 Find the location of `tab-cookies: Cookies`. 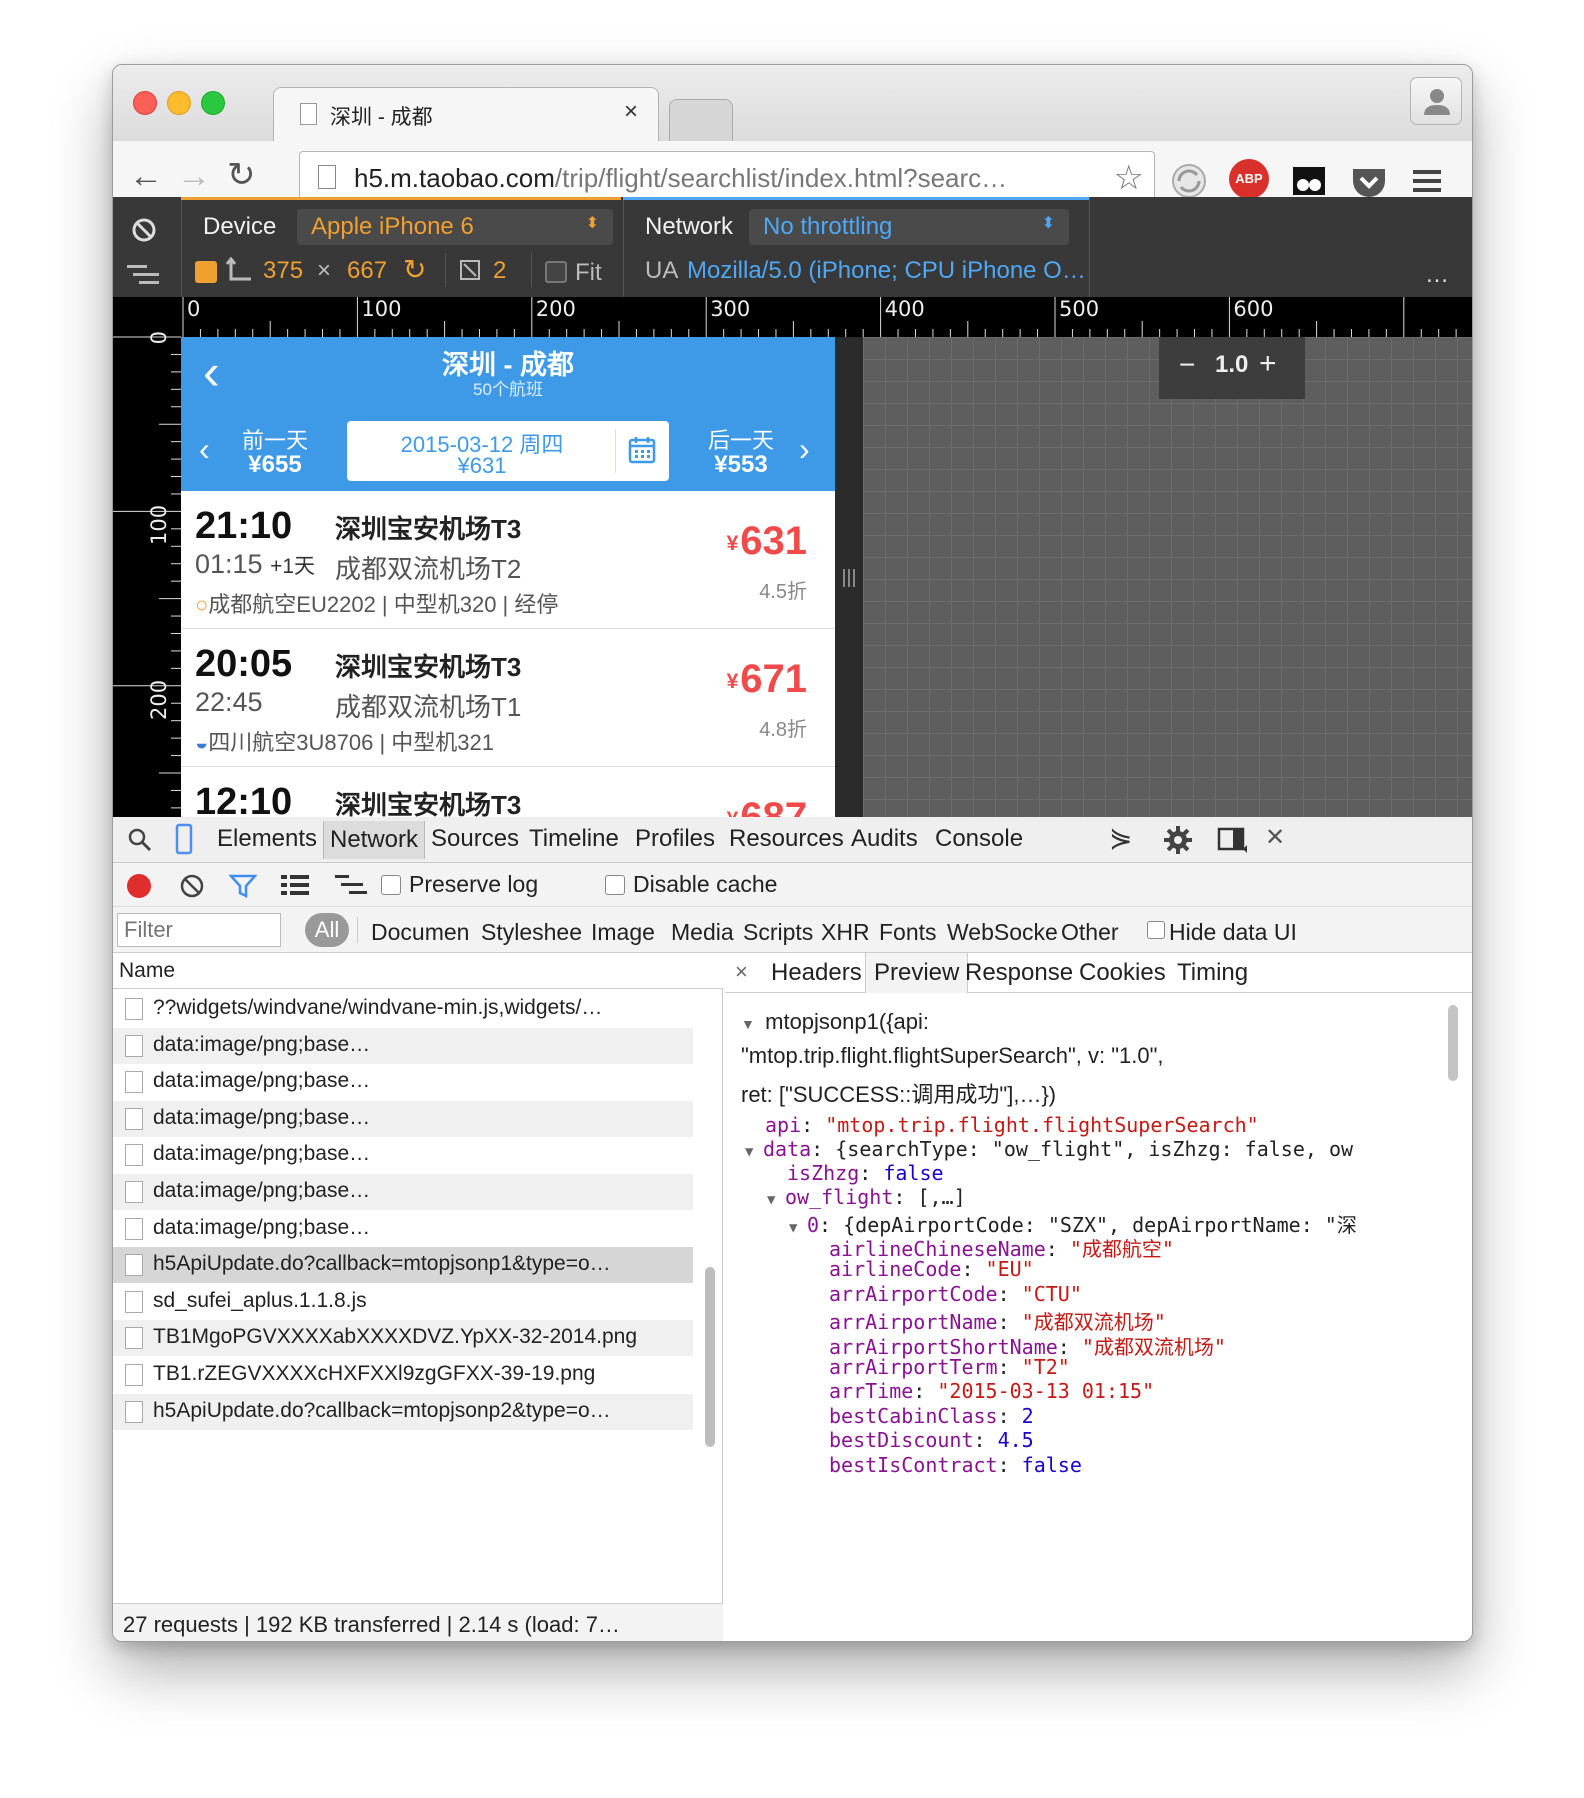

tab-cookies: Cookies is located at coordinates (1122, 973).